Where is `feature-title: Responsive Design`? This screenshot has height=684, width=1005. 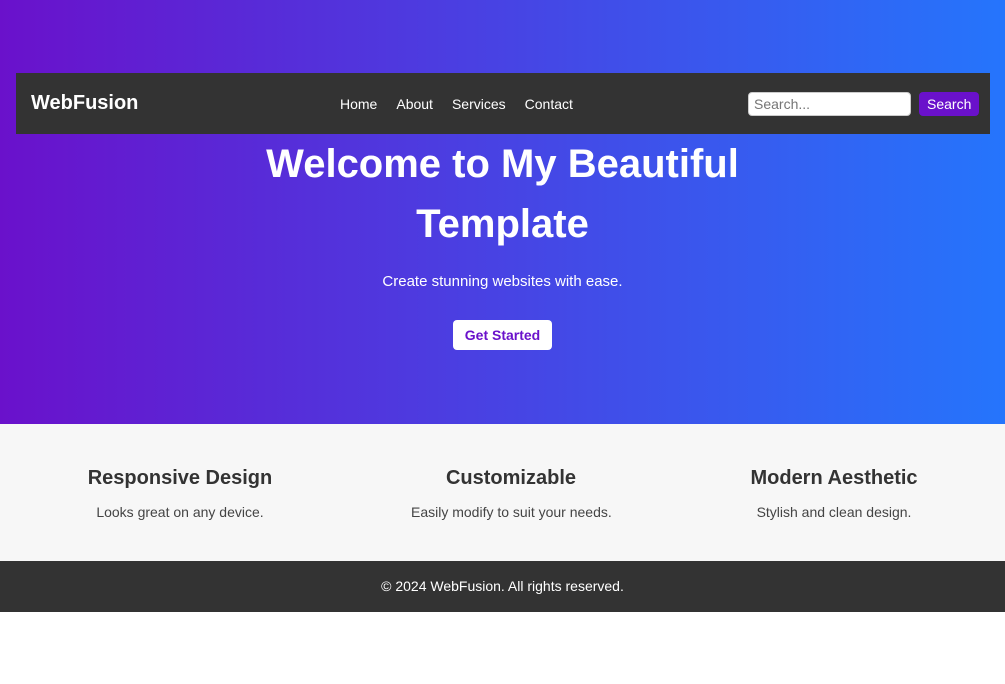 feature-title: Responsive Design is located at coordinates (180, 478).